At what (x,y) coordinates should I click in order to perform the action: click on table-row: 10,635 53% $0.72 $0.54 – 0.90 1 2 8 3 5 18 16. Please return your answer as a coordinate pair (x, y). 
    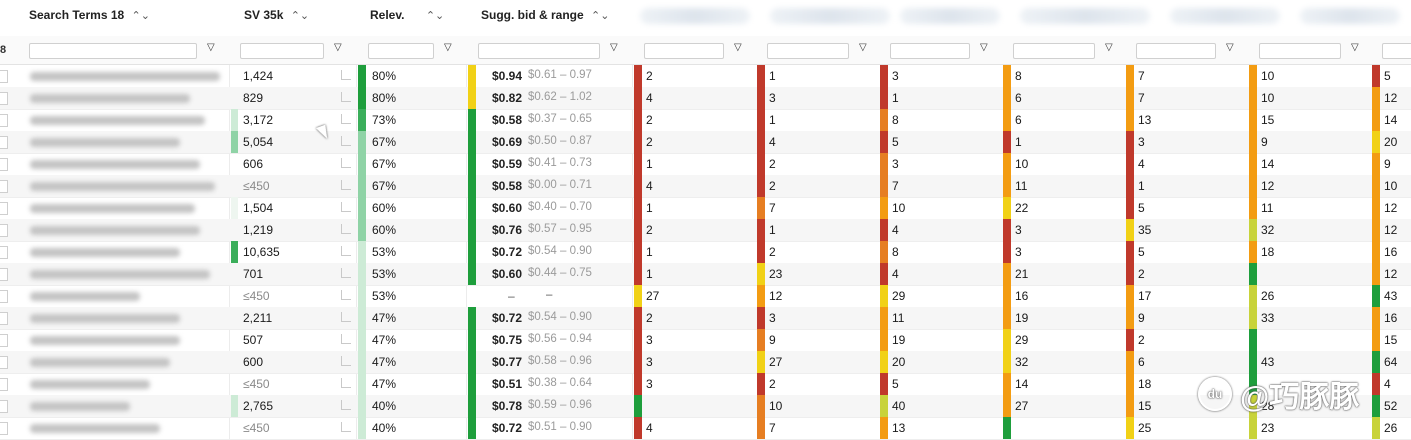
    Looking at the image, I should click on (705, 252).